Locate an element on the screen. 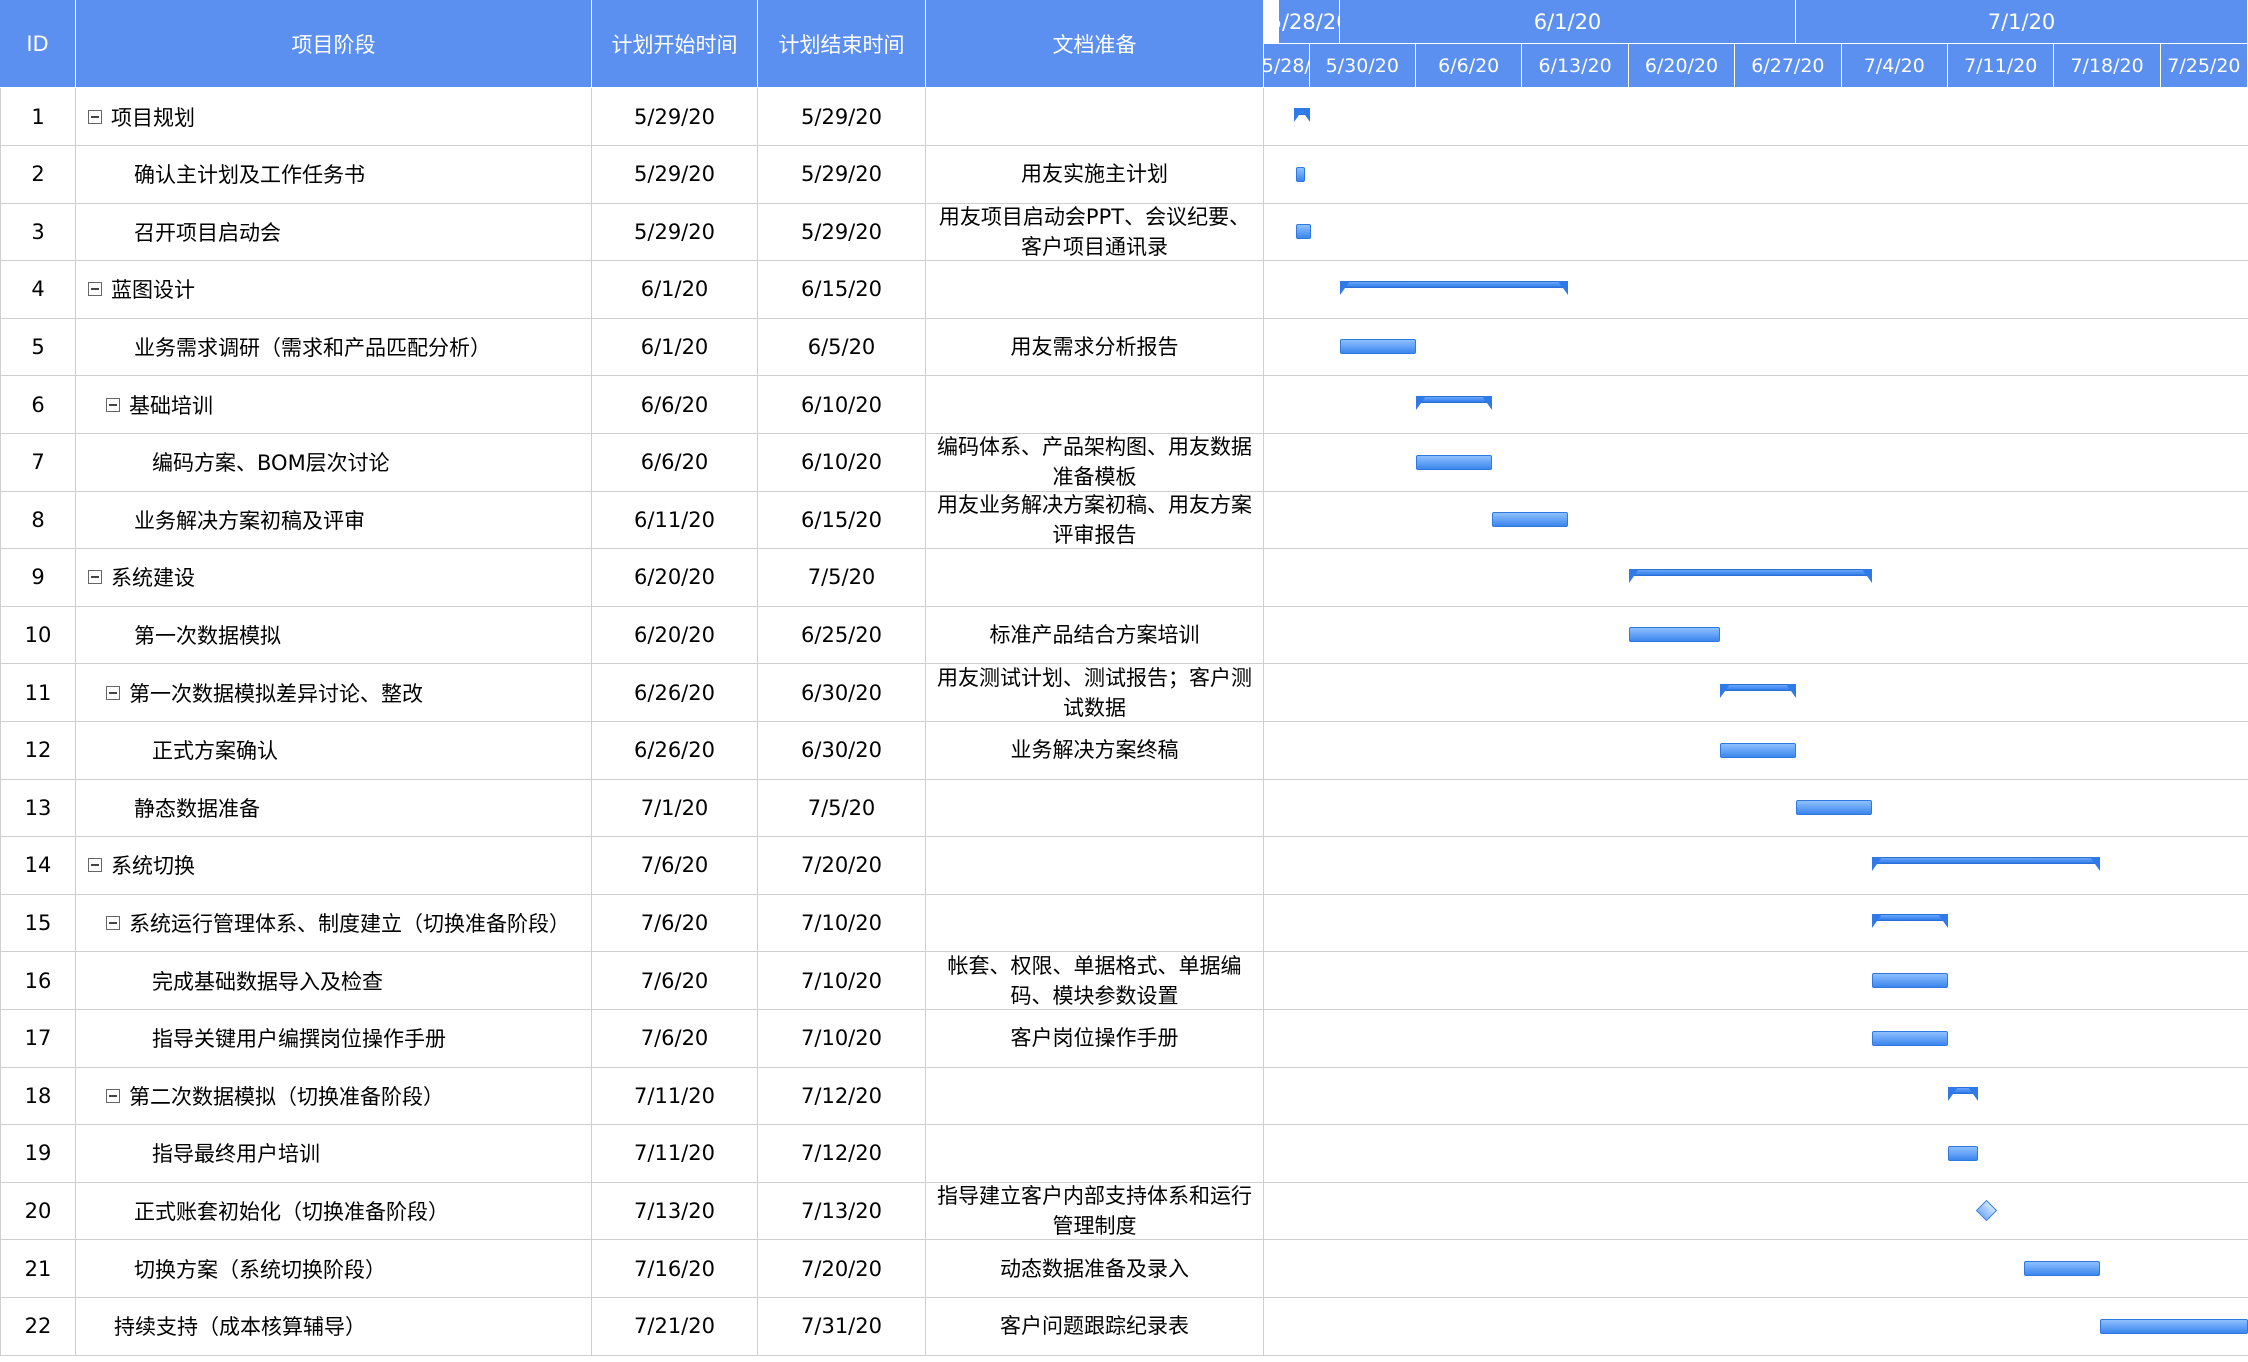  task-start: 6/6/20 is located at coordinates (675, 462).